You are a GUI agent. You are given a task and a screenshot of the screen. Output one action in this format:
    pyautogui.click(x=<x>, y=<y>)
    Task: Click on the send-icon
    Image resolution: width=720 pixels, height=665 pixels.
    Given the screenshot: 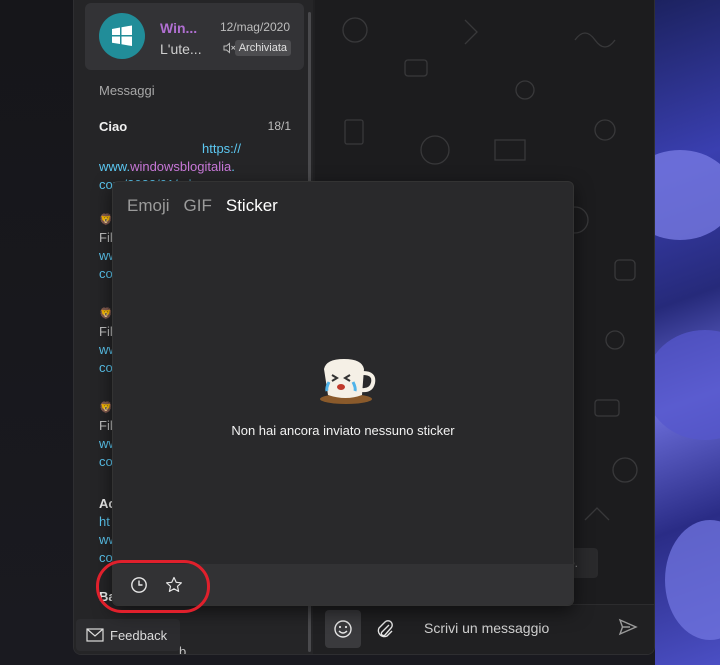 What is the action you would take?
    pyautogui.click(x=628, y=627)
    